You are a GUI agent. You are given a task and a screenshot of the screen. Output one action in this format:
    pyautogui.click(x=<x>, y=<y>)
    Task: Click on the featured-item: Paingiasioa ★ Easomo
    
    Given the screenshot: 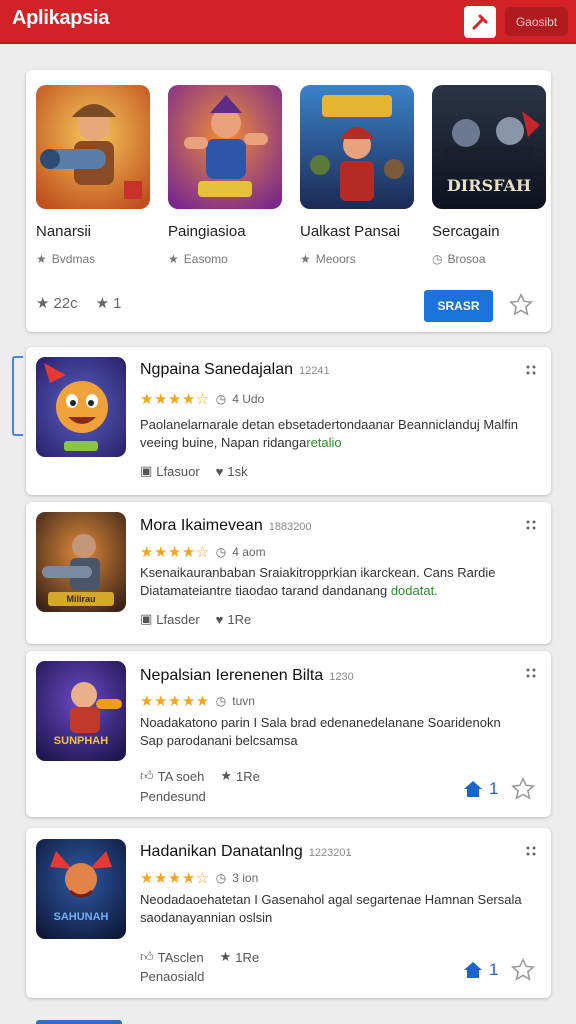 What is the action you would take?
    pyautogui.click(x=225, y=175)
    